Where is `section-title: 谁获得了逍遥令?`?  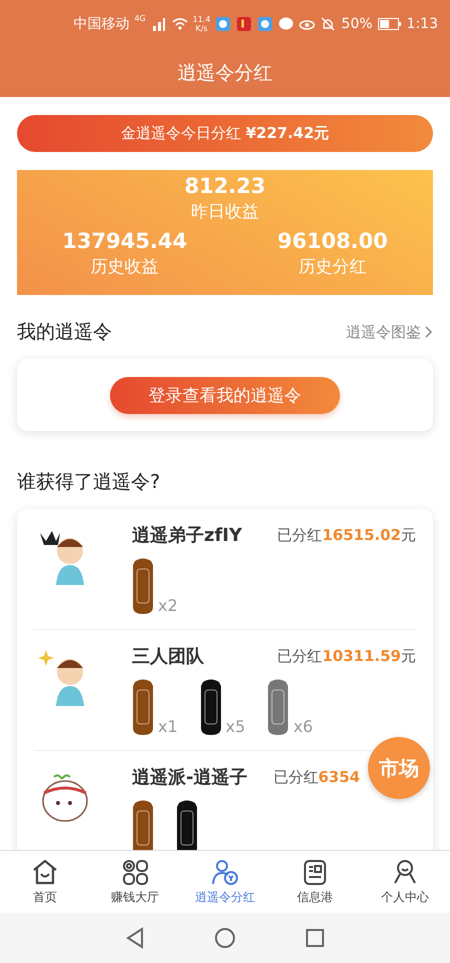 section-title: 谁获得了逍遥令? is located at coordinates (88, 482).